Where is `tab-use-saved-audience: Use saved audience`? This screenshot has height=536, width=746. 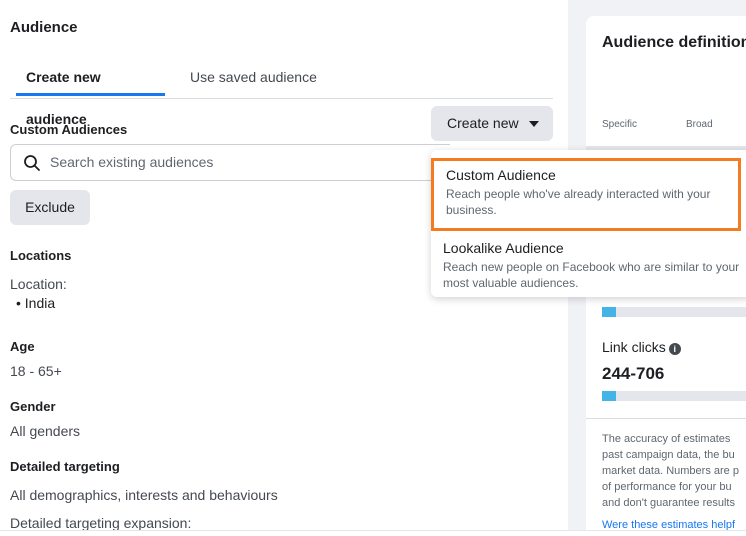
tab-use-saved-audience: Use saved audience is located at coordinates (247, 76).